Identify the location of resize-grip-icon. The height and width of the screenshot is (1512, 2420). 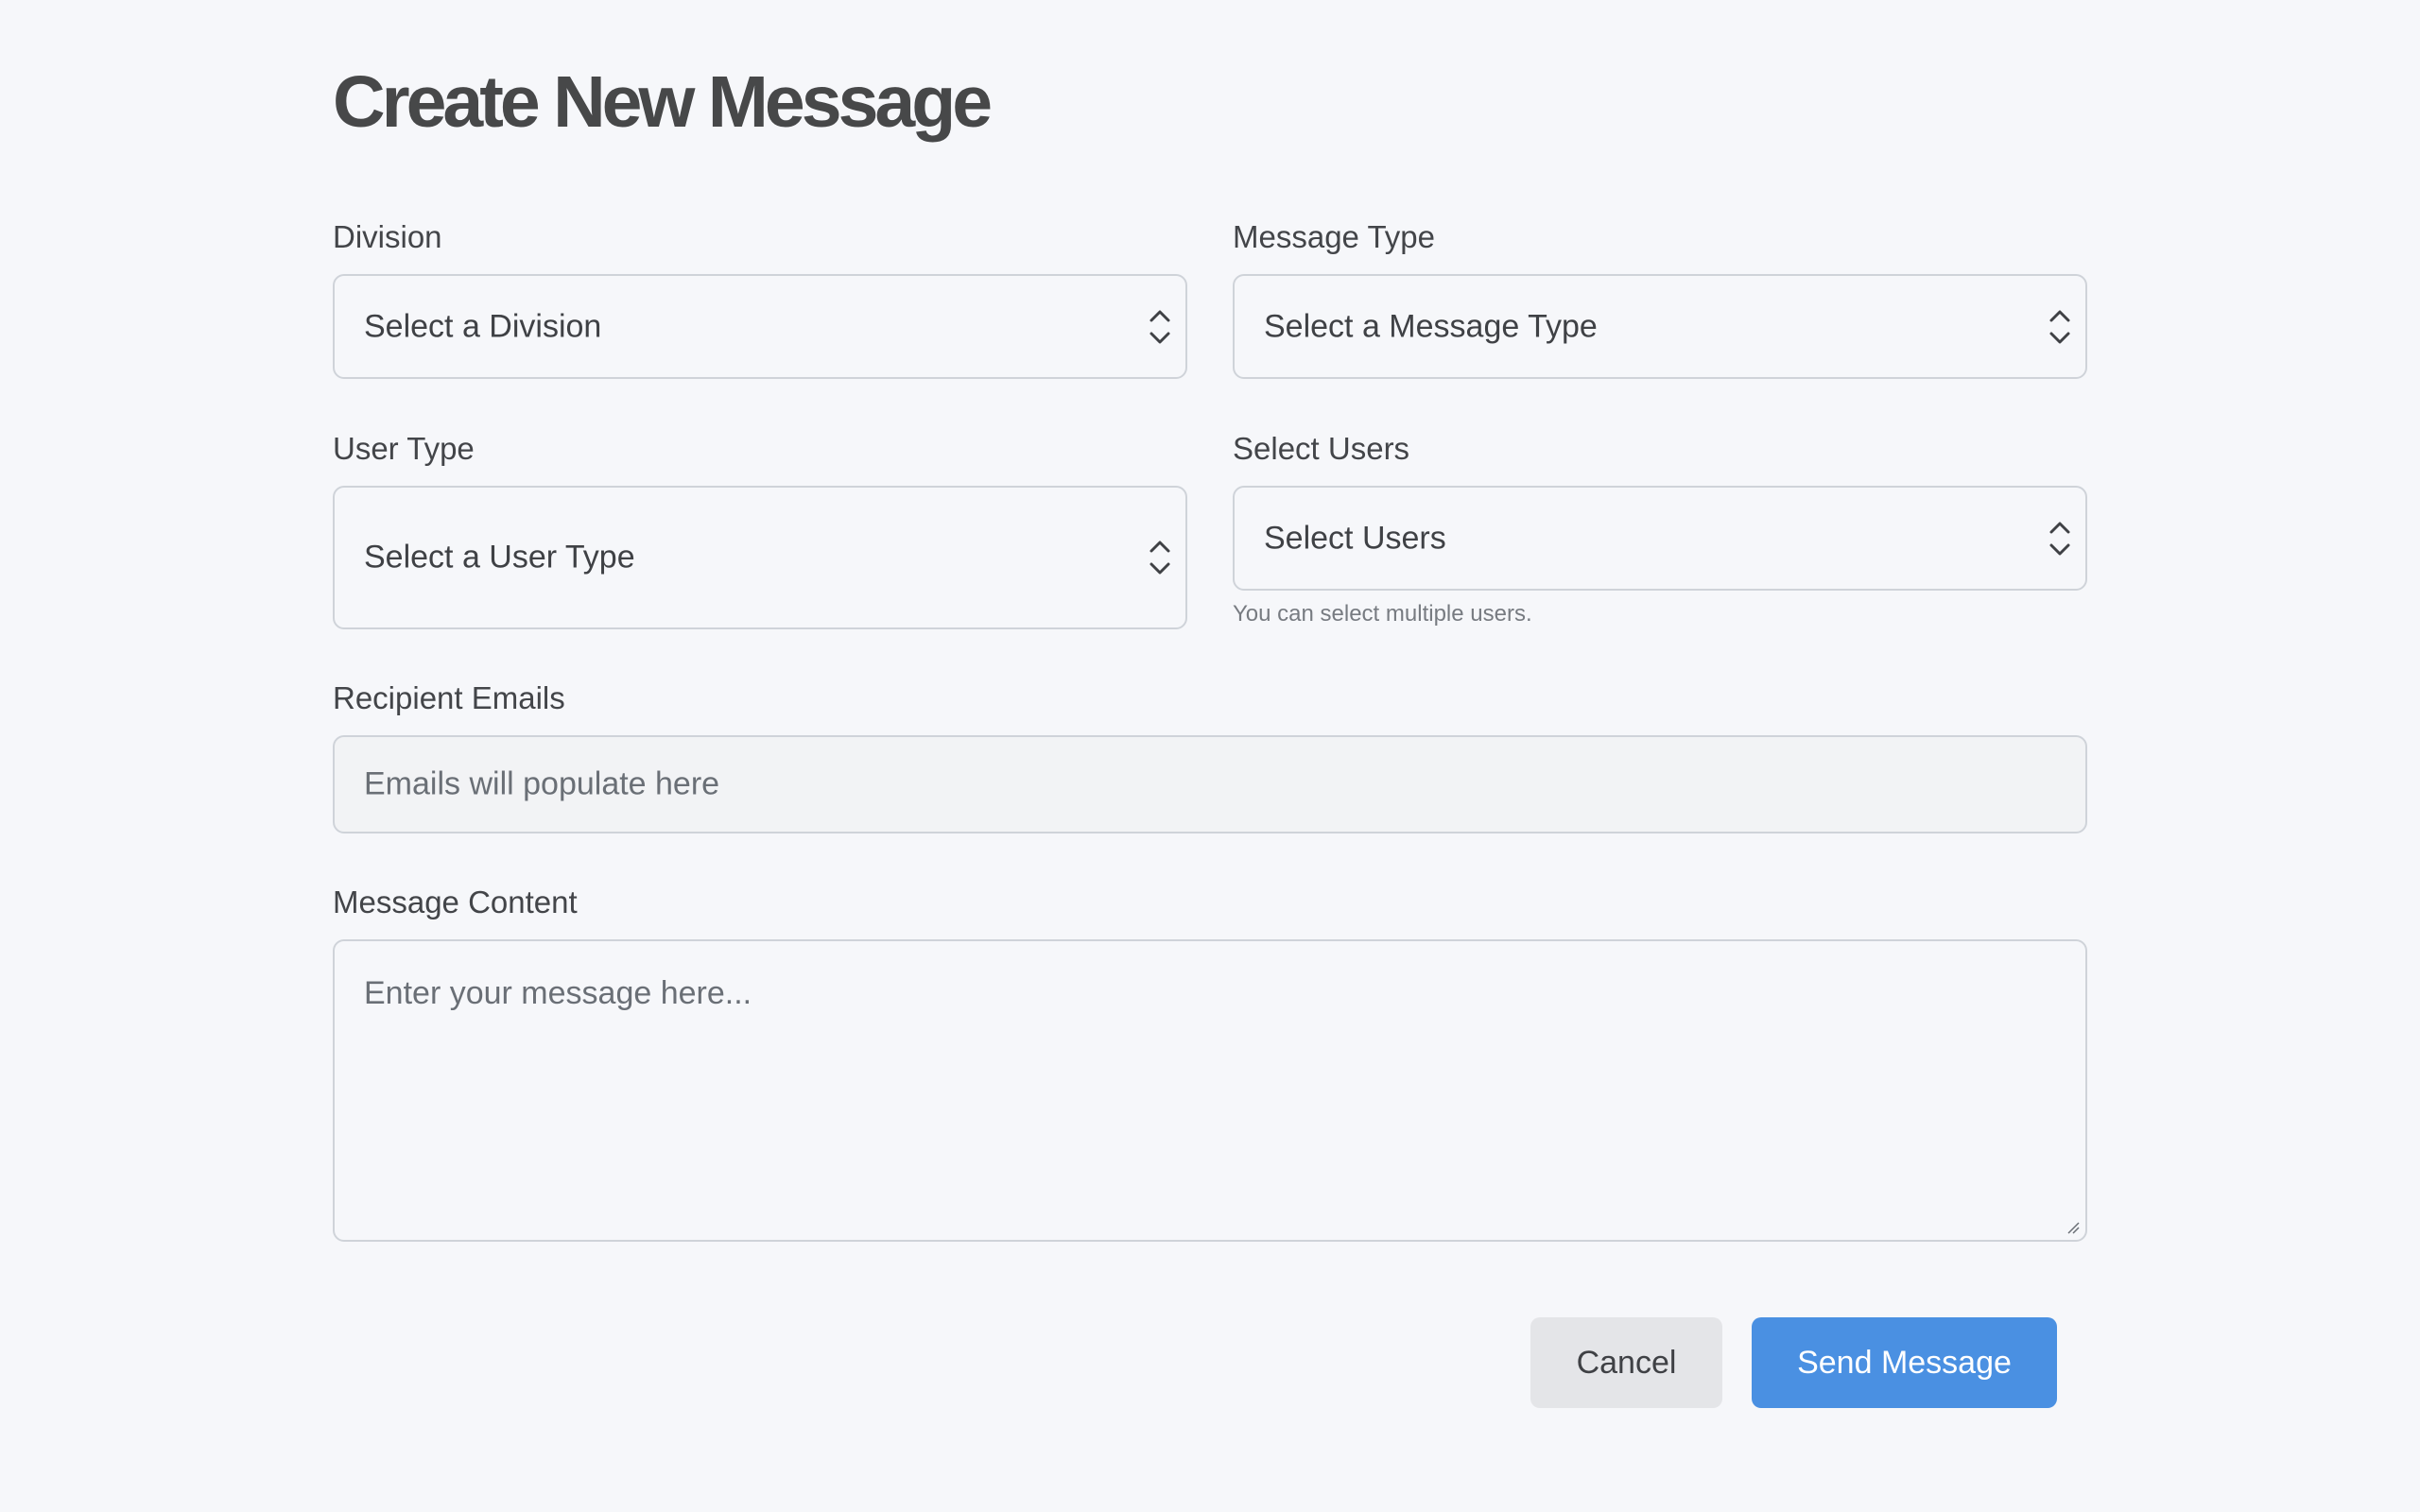
(2072, 1226).